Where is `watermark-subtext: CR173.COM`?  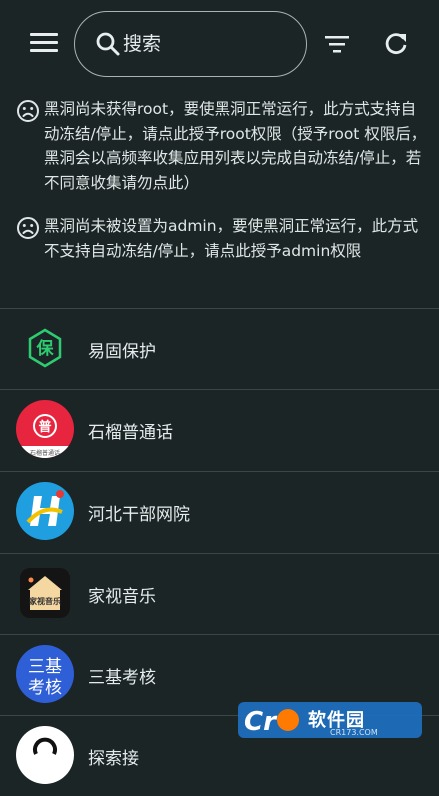
watermark-subtext: CR173.COM is located at coordinates (354, 732).